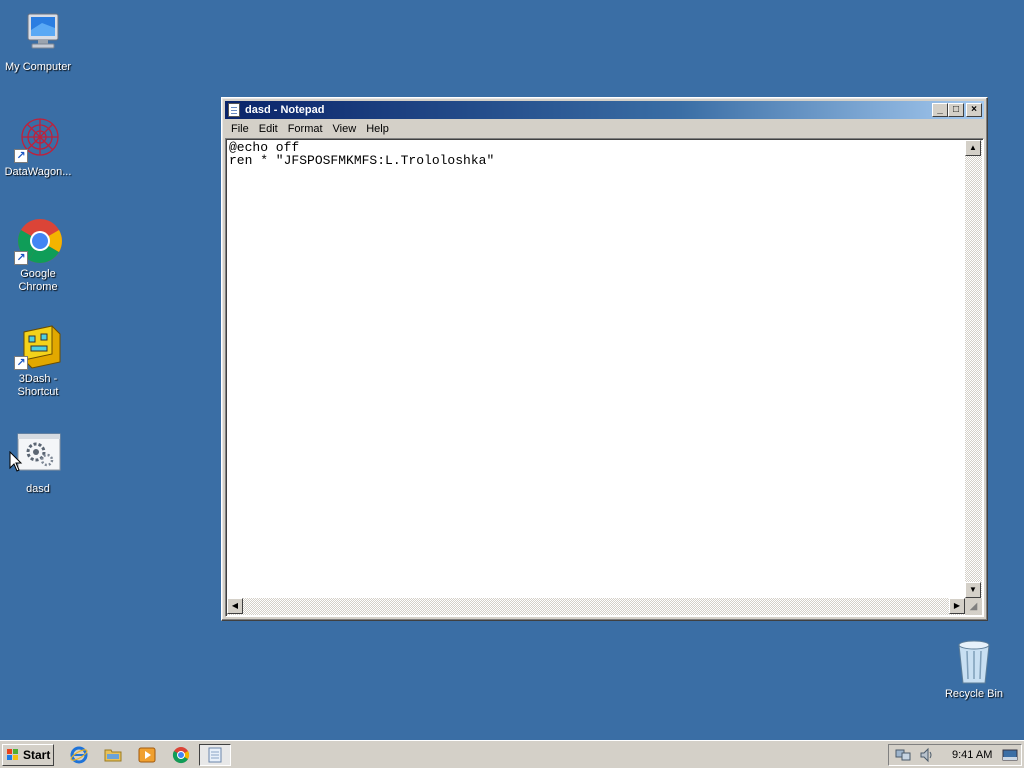  I want to click on taskbar: Start 9:41 AM, so click(512, 754).